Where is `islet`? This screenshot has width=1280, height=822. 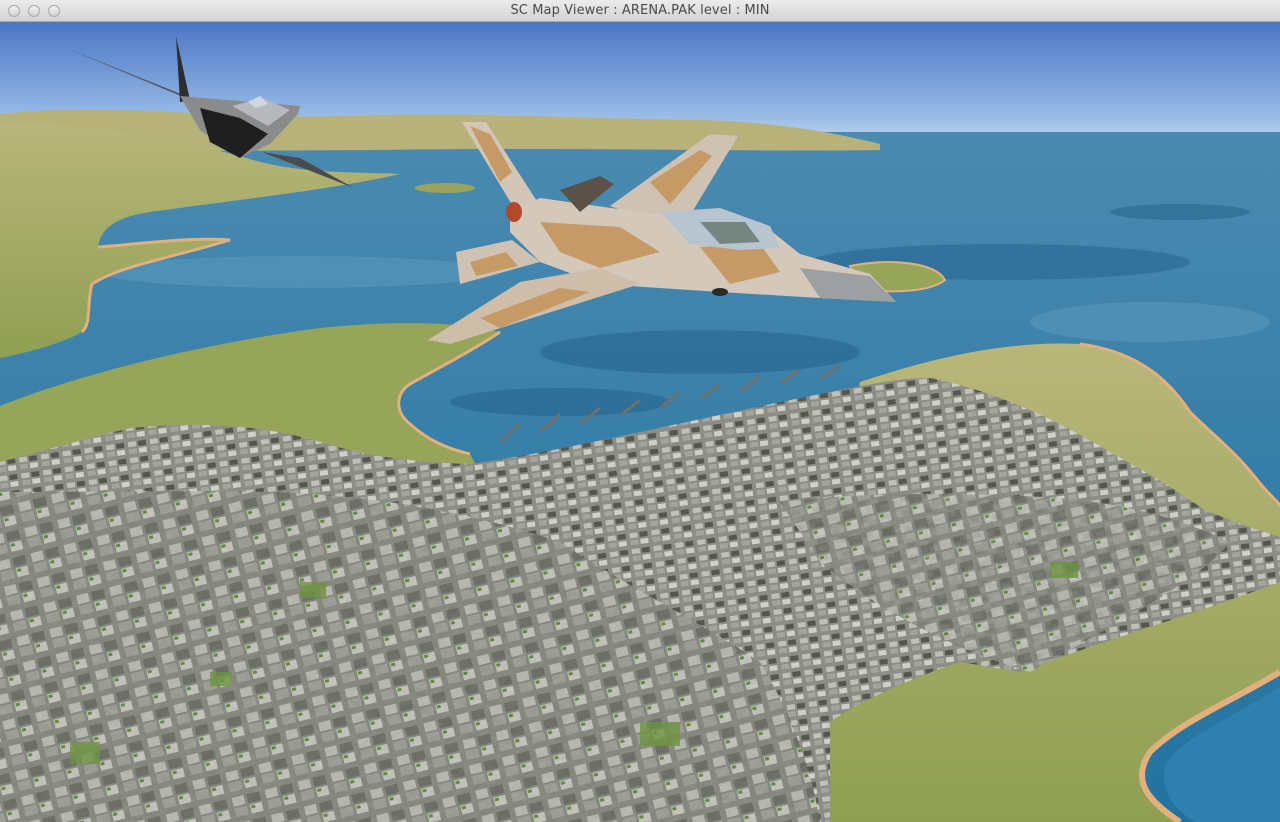 islet is located at coordinates (445, 188).